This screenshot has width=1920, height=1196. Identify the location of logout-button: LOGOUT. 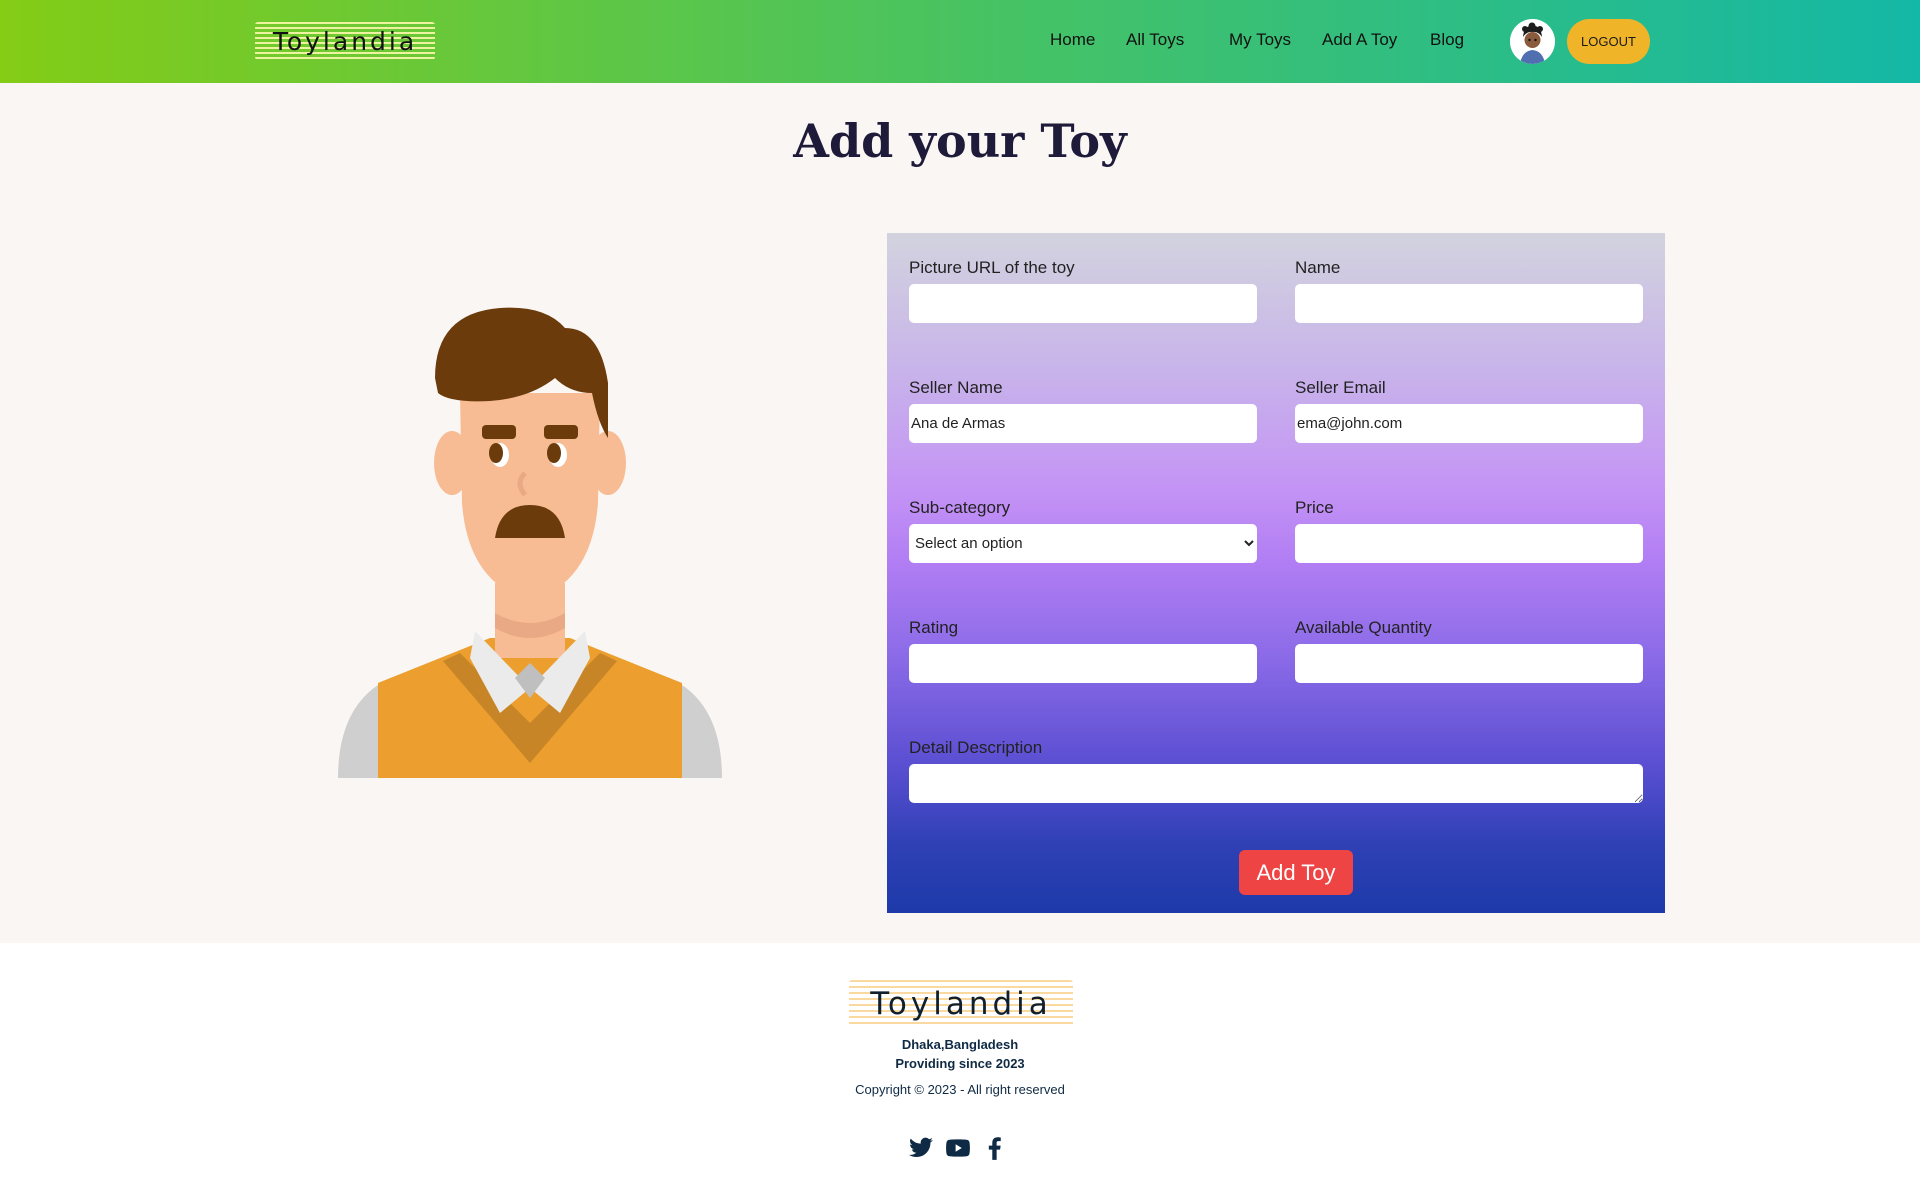
(1608, 41).